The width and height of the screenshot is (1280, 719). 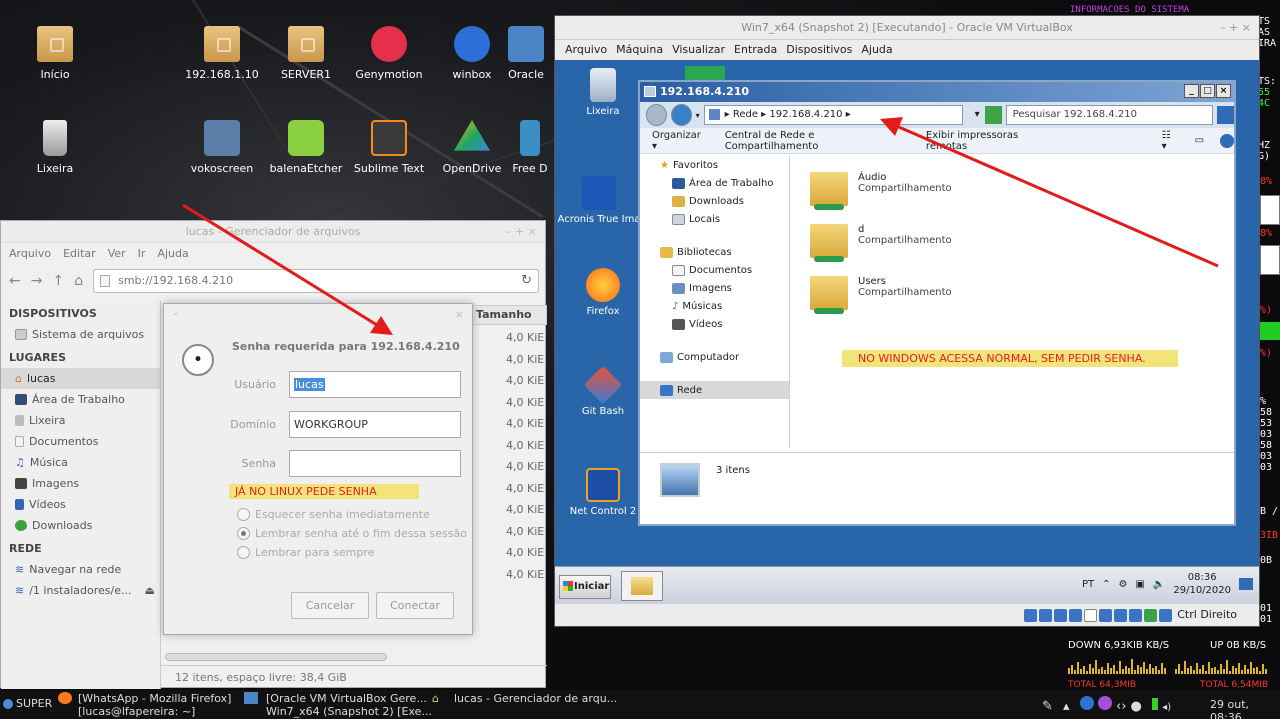 What do you see at coordinates (80, 378) in the screenshot?
I see `sidebar-item-lucas: ⌂ lucas` at bounding box center [80, 378].